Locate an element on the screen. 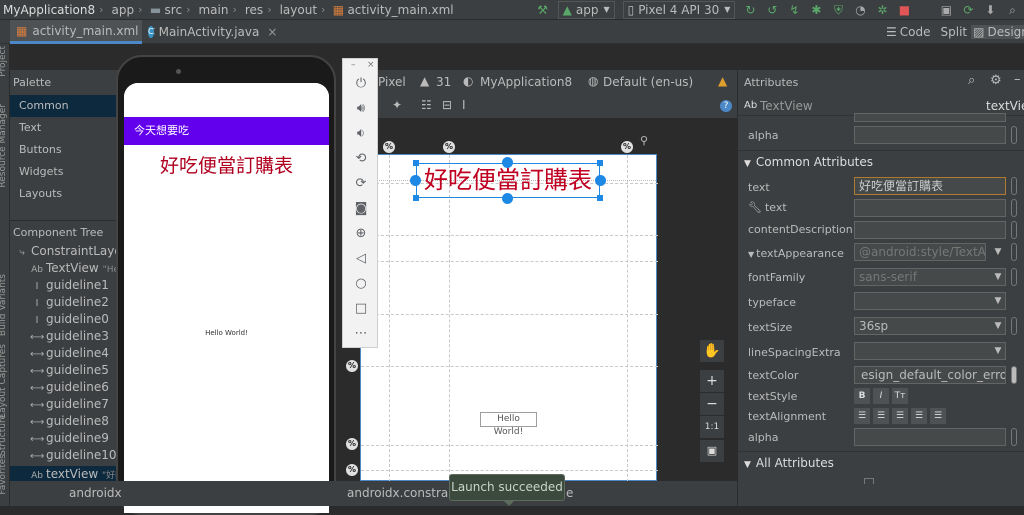  profiler-icon: ◔ is located at coordinates (860, 10).